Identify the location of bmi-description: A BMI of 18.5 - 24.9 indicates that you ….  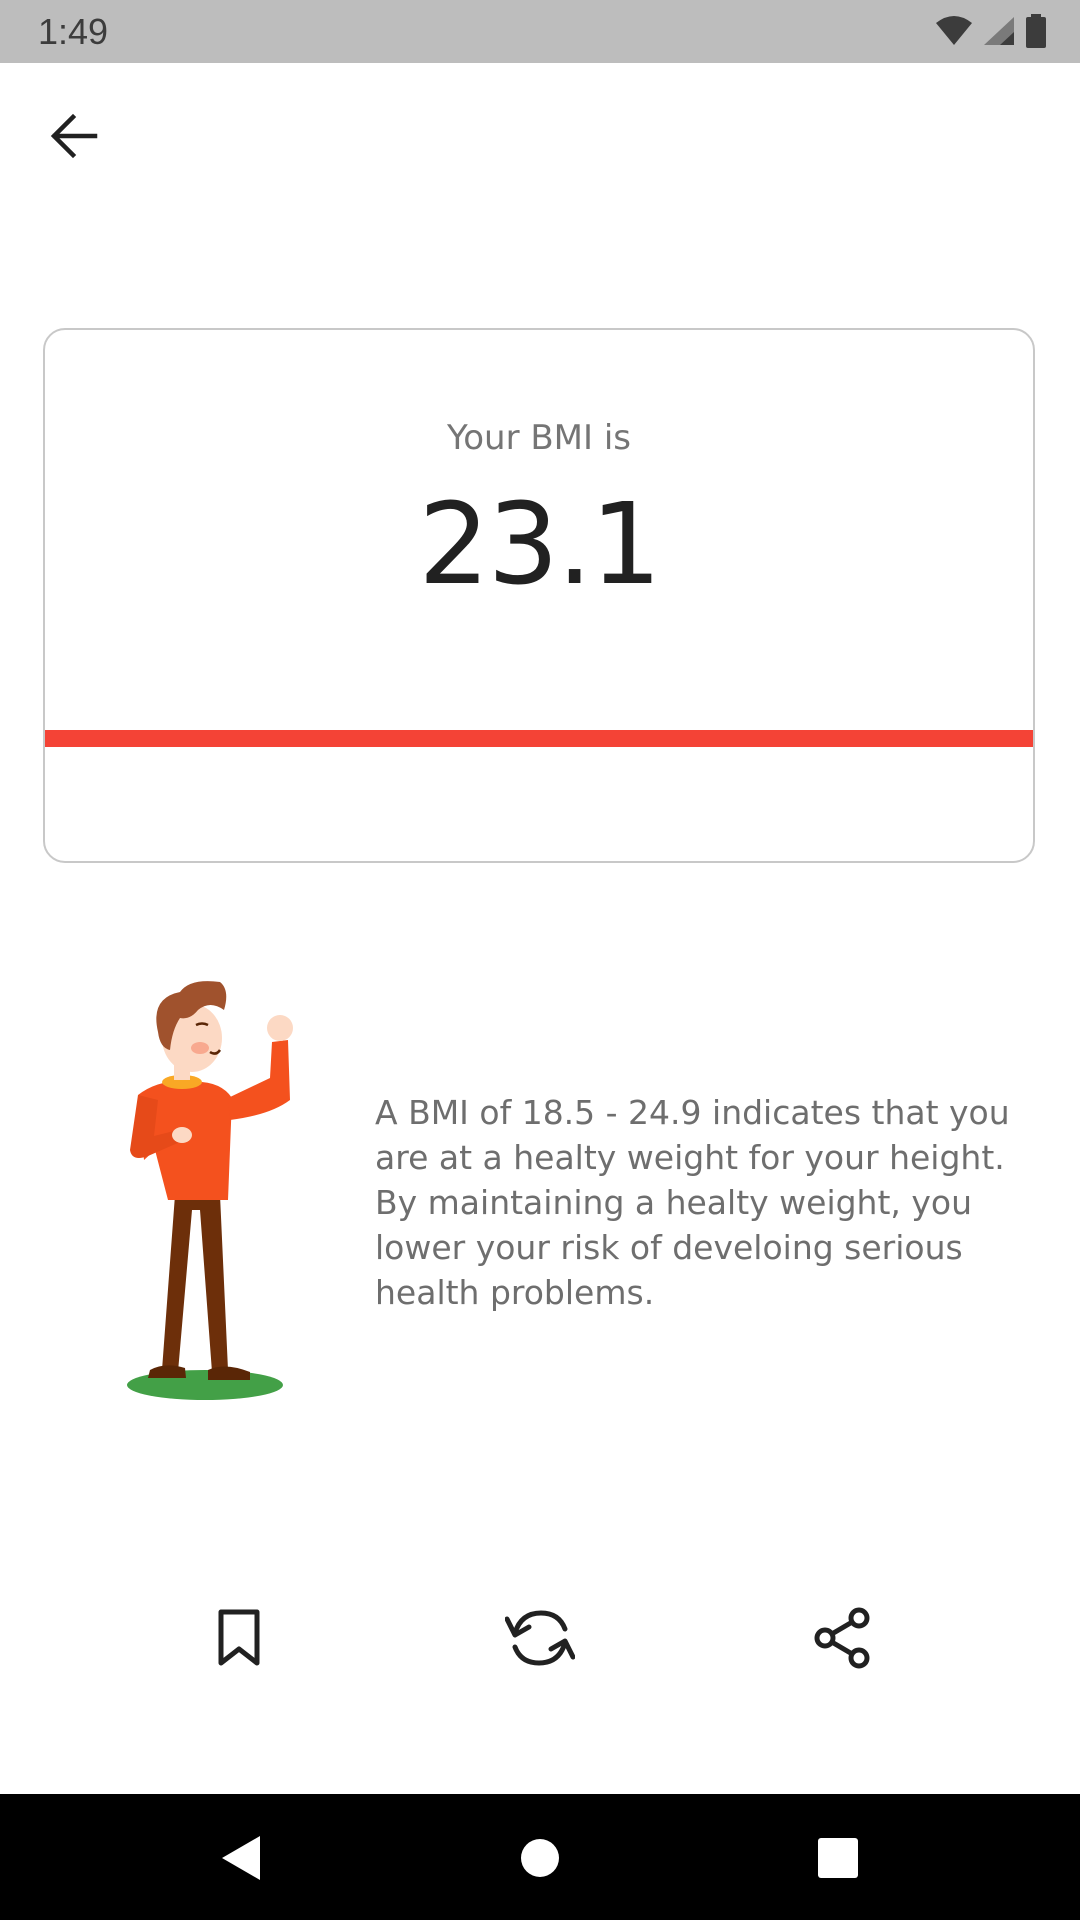
(692, 1202).